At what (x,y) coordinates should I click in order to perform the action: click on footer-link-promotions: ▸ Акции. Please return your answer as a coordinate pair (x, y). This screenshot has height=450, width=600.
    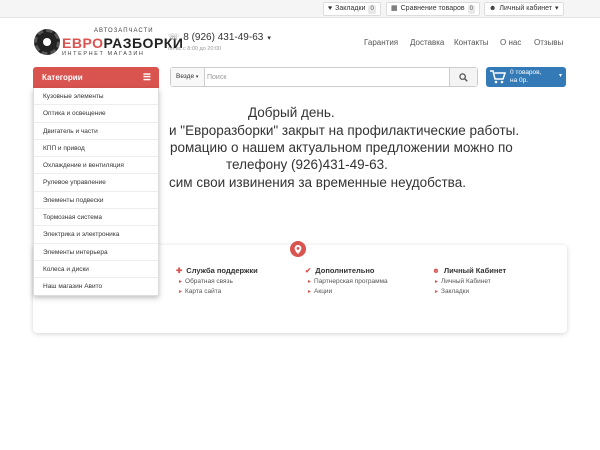
    Looking at the image, I should click on (346, 291).